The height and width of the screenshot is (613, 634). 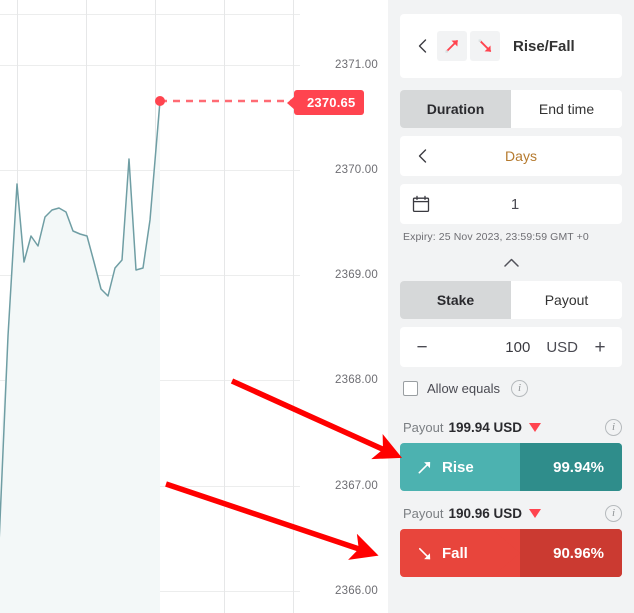 I want to click on currency-label: USD, so click(x=562, y=347).